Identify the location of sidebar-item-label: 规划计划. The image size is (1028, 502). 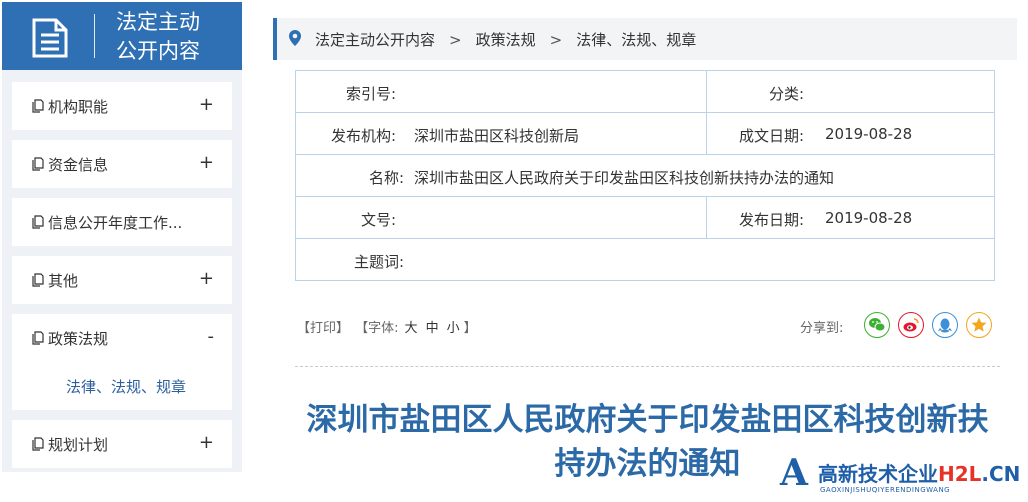
(78, 445).